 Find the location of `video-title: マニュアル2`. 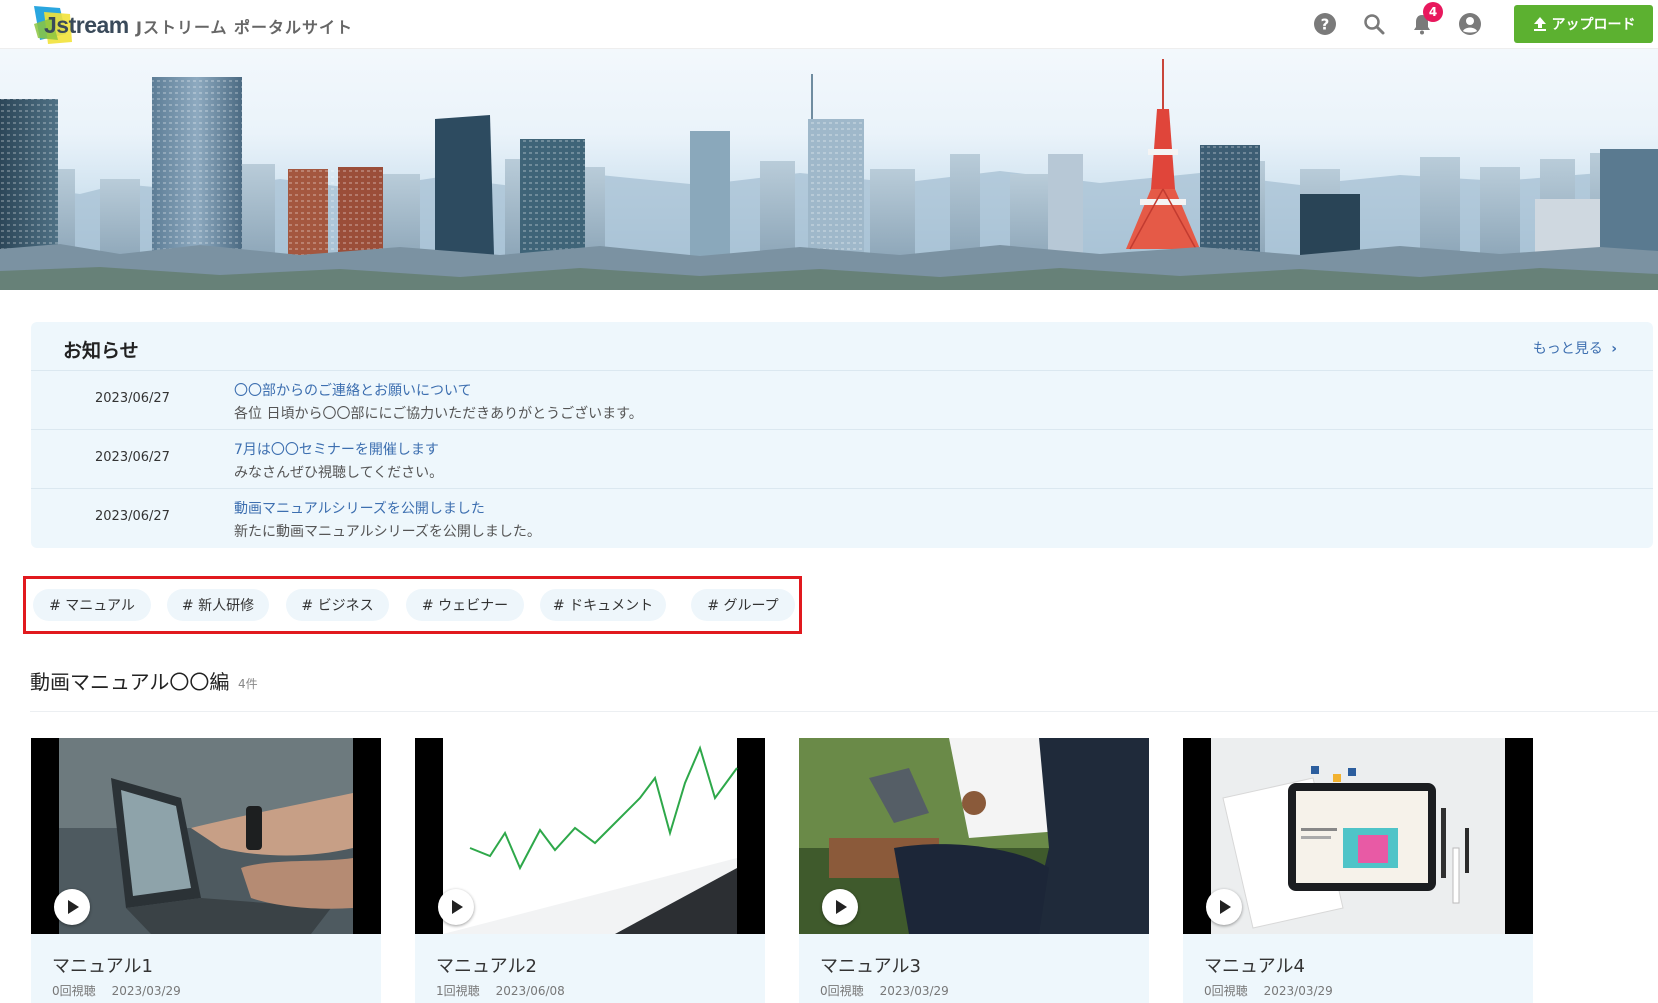

video-title: マニュアル2 is located at coordinates (486, 965).